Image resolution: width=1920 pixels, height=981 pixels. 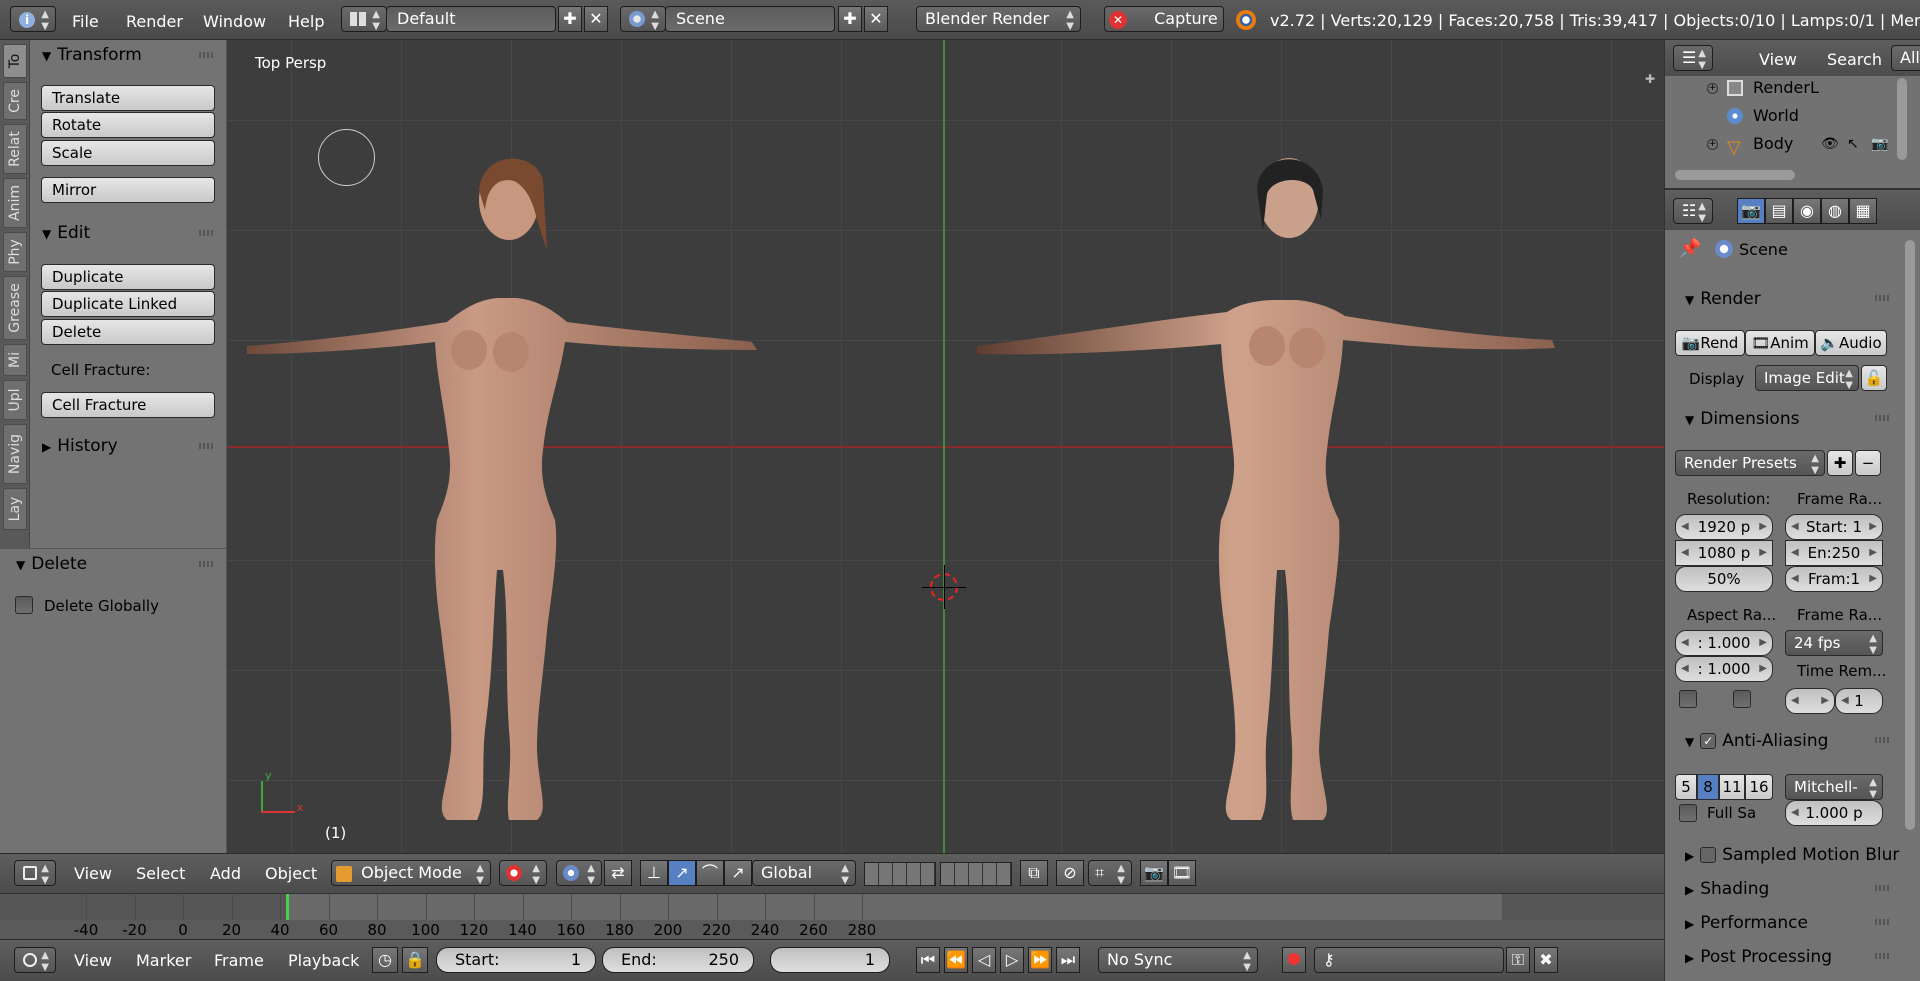 What do you see at coordinates (1780, 343) in the screenshot?
I see `render-animation-button: 🎞Anim` at bounding box center [1780, 343].